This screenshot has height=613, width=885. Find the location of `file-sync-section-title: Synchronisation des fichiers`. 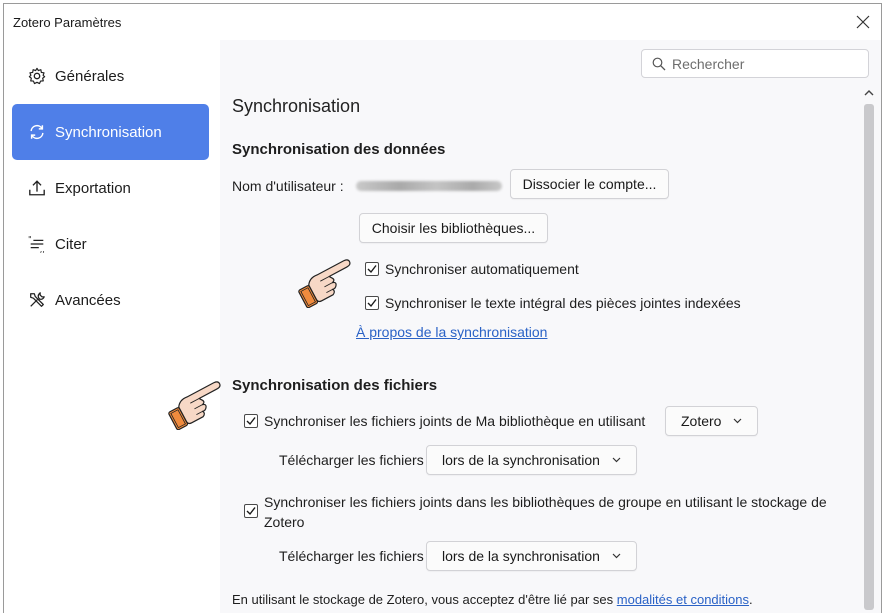

file-sync-section-title: Synchronisation des fichiers is located at coordinates (335, 385).